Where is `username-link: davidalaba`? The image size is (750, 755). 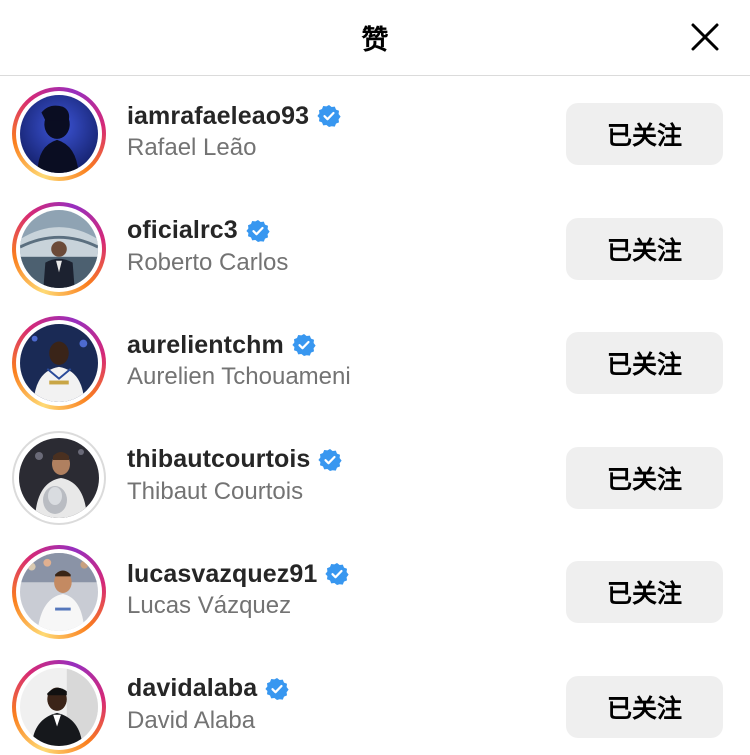 username-link: davidalaba is located at coordinates (192, 688).